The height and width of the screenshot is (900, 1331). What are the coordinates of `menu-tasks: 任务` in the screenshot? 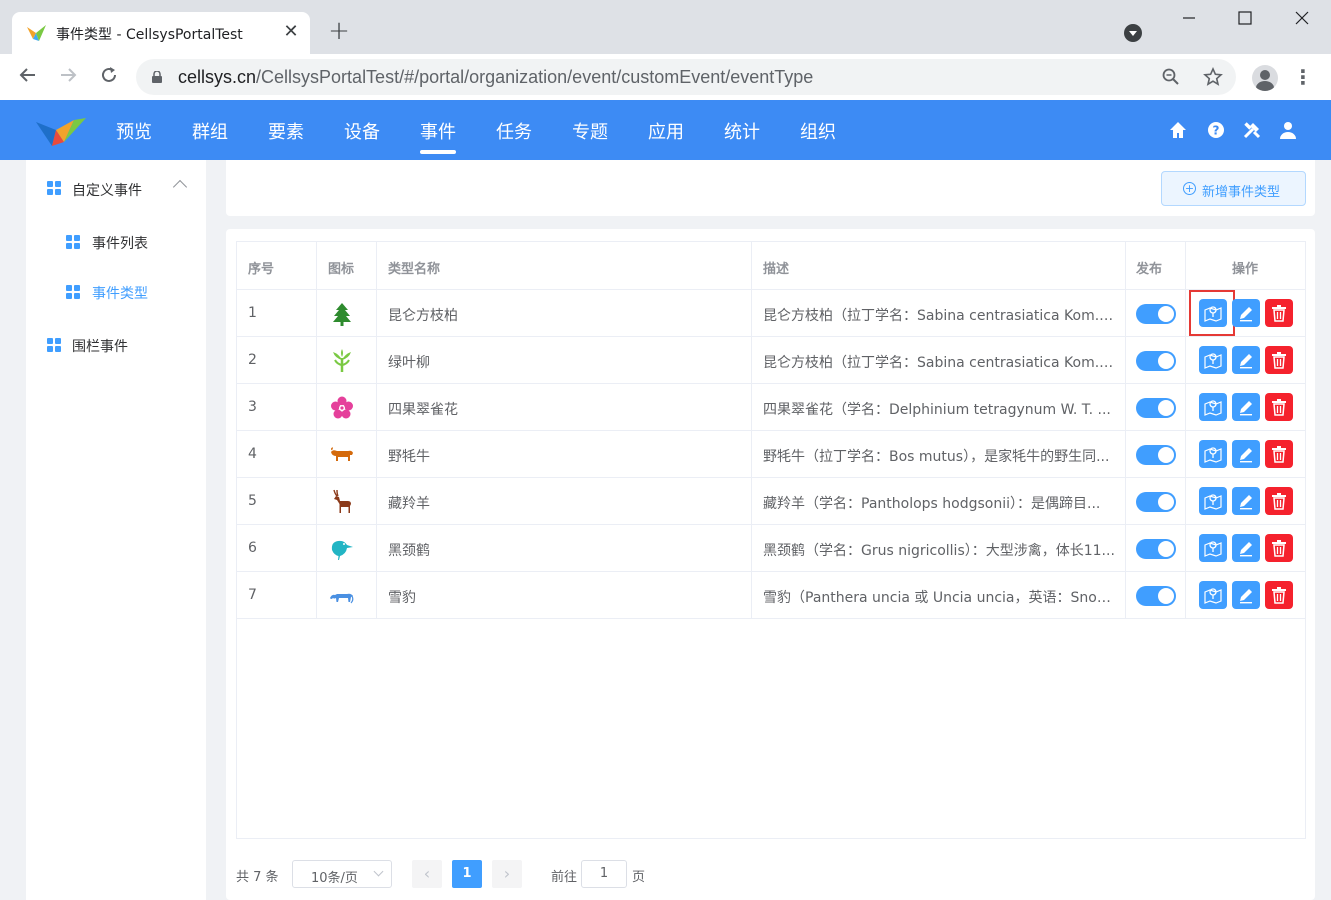 It's located at (514, 131).